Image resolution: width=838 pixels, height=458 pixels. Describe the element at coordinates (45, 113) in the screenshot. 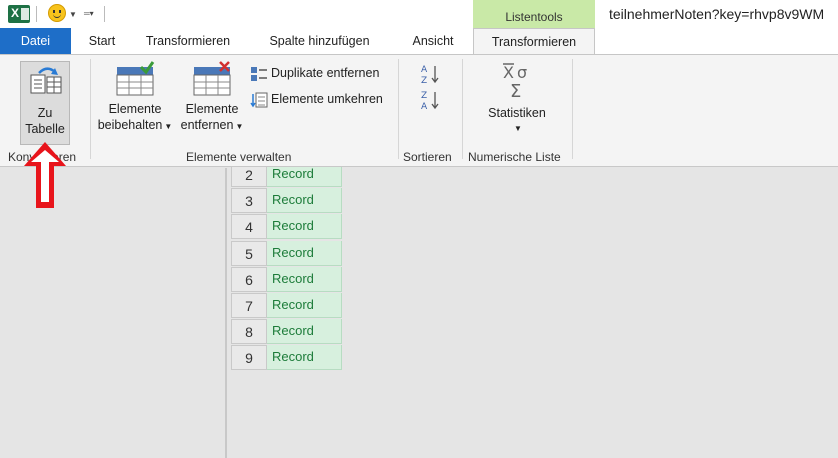

I see `to-table-label-line1: Zu` at that location.